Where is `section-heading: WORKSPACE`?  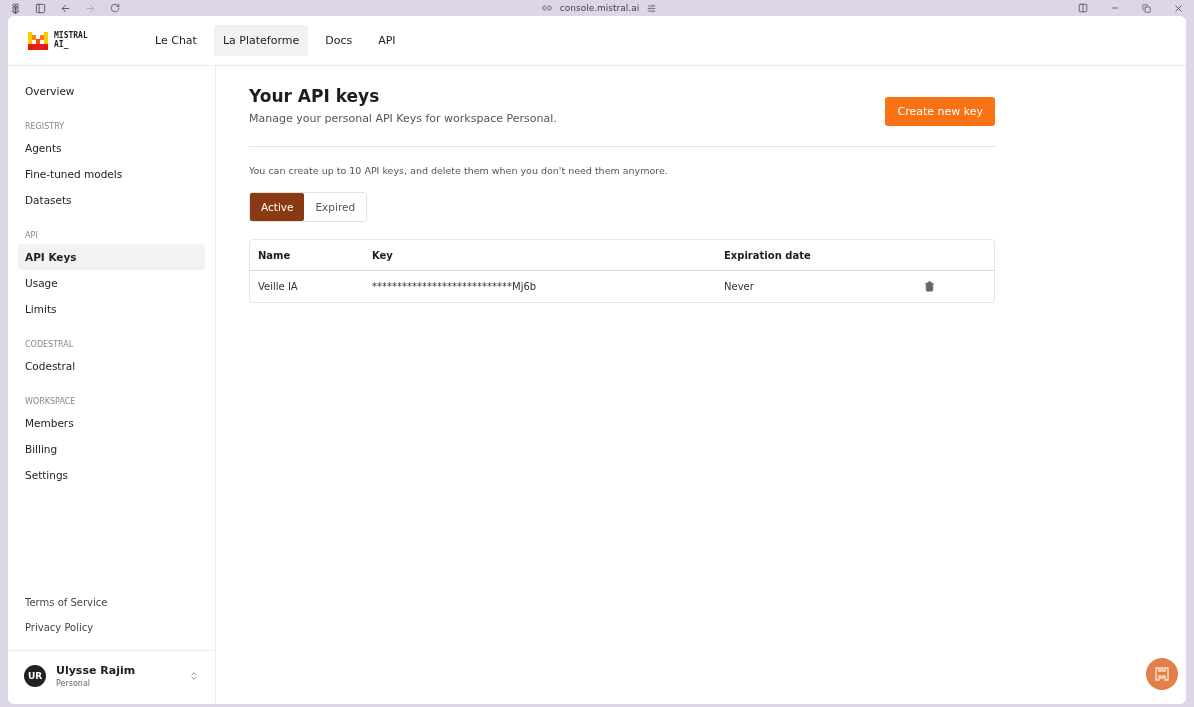
section-heading: WORKSPACE is located at coordinates (50, 402).